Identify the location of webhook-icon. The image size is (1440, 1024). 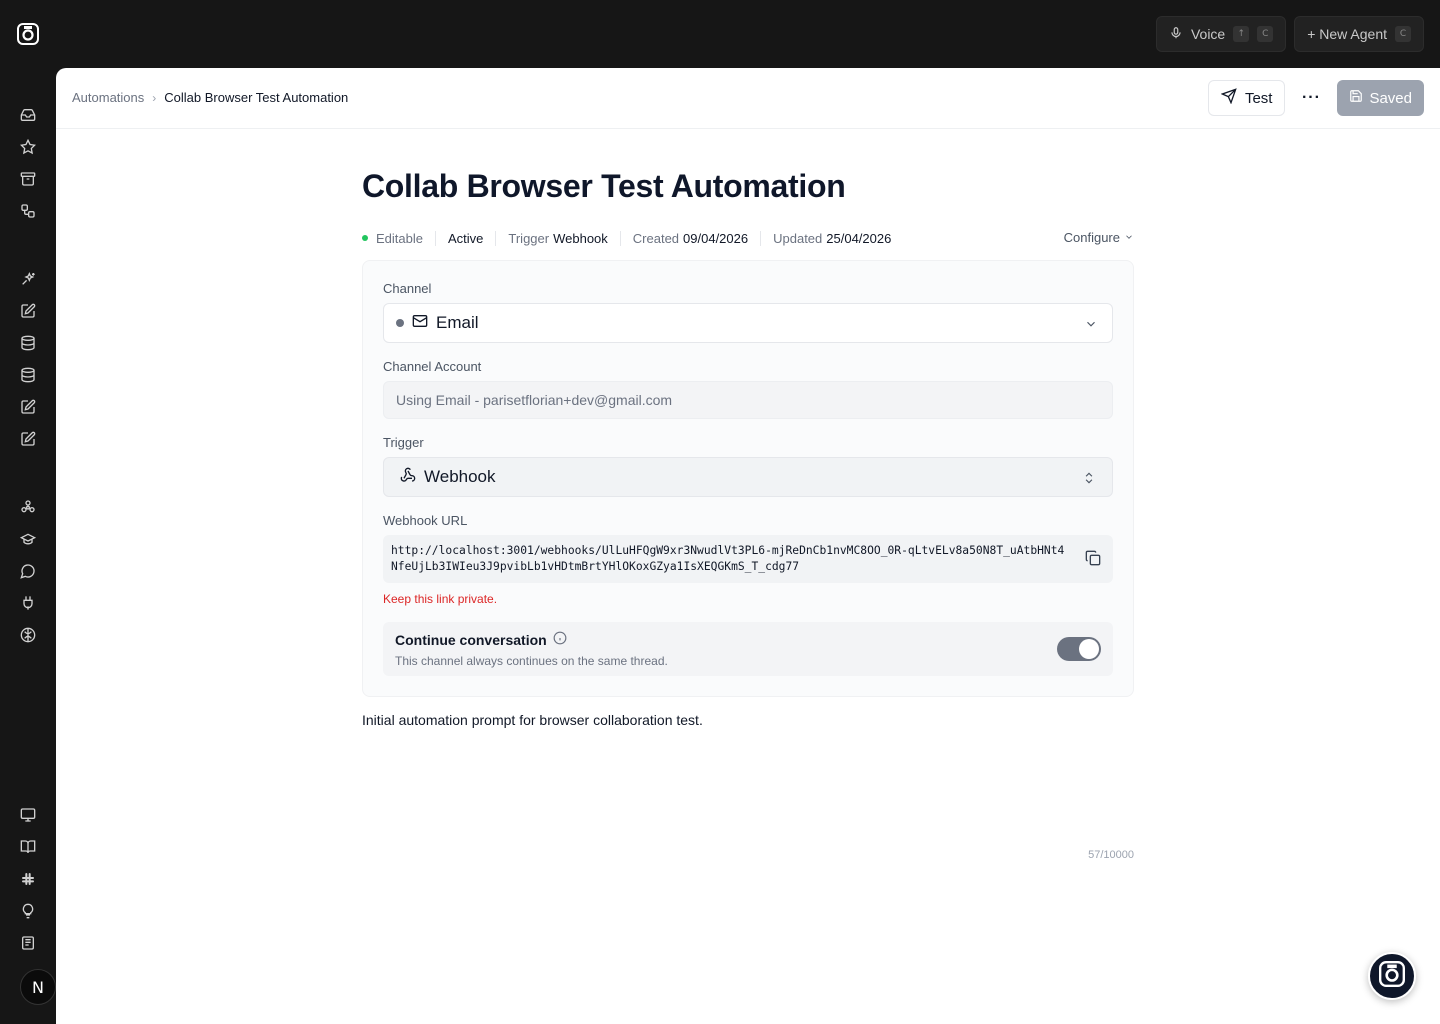
(408, 477).